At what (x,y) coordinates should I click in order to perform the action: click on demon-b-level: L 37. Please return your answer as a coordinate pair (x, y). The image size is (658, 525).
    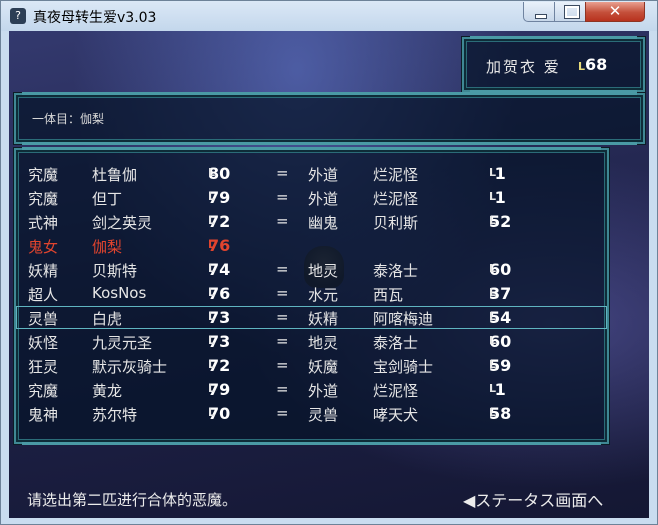
    Looking at the image, I should click on (500, 293).